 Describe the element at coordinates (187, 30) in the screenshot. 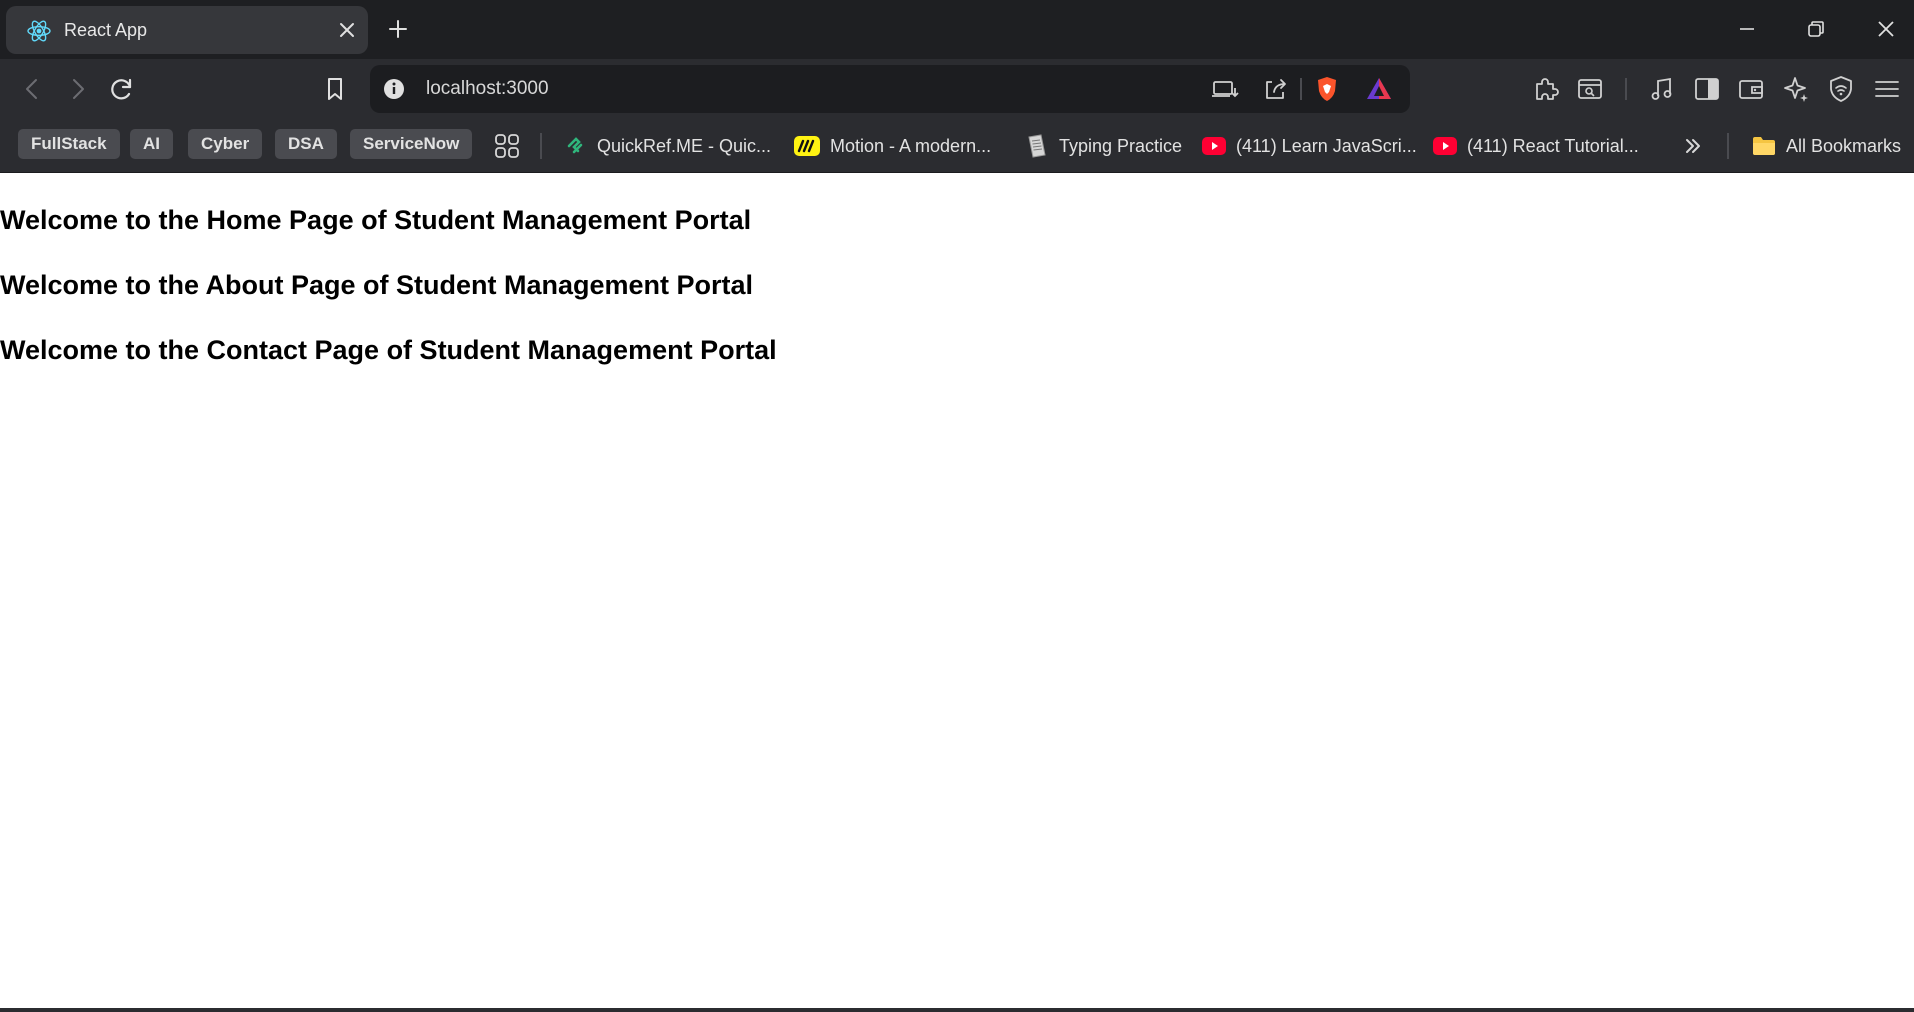

I see `tab-react-app: React App` at that location.